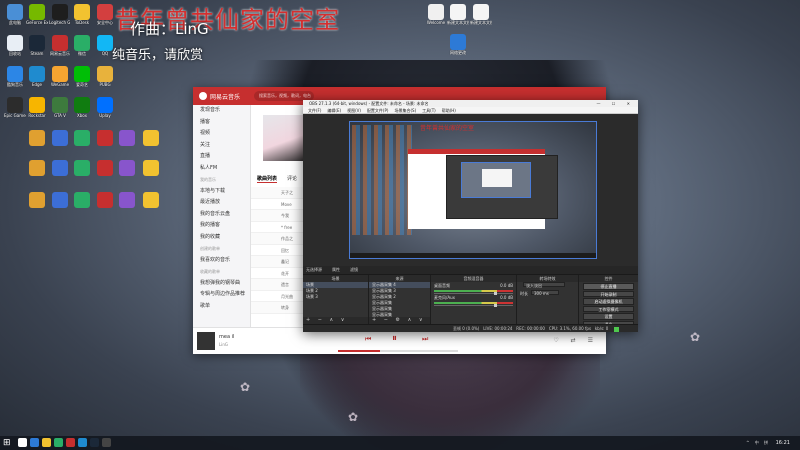  I want to click on prev-icon: ⏮, so click(368, 339).